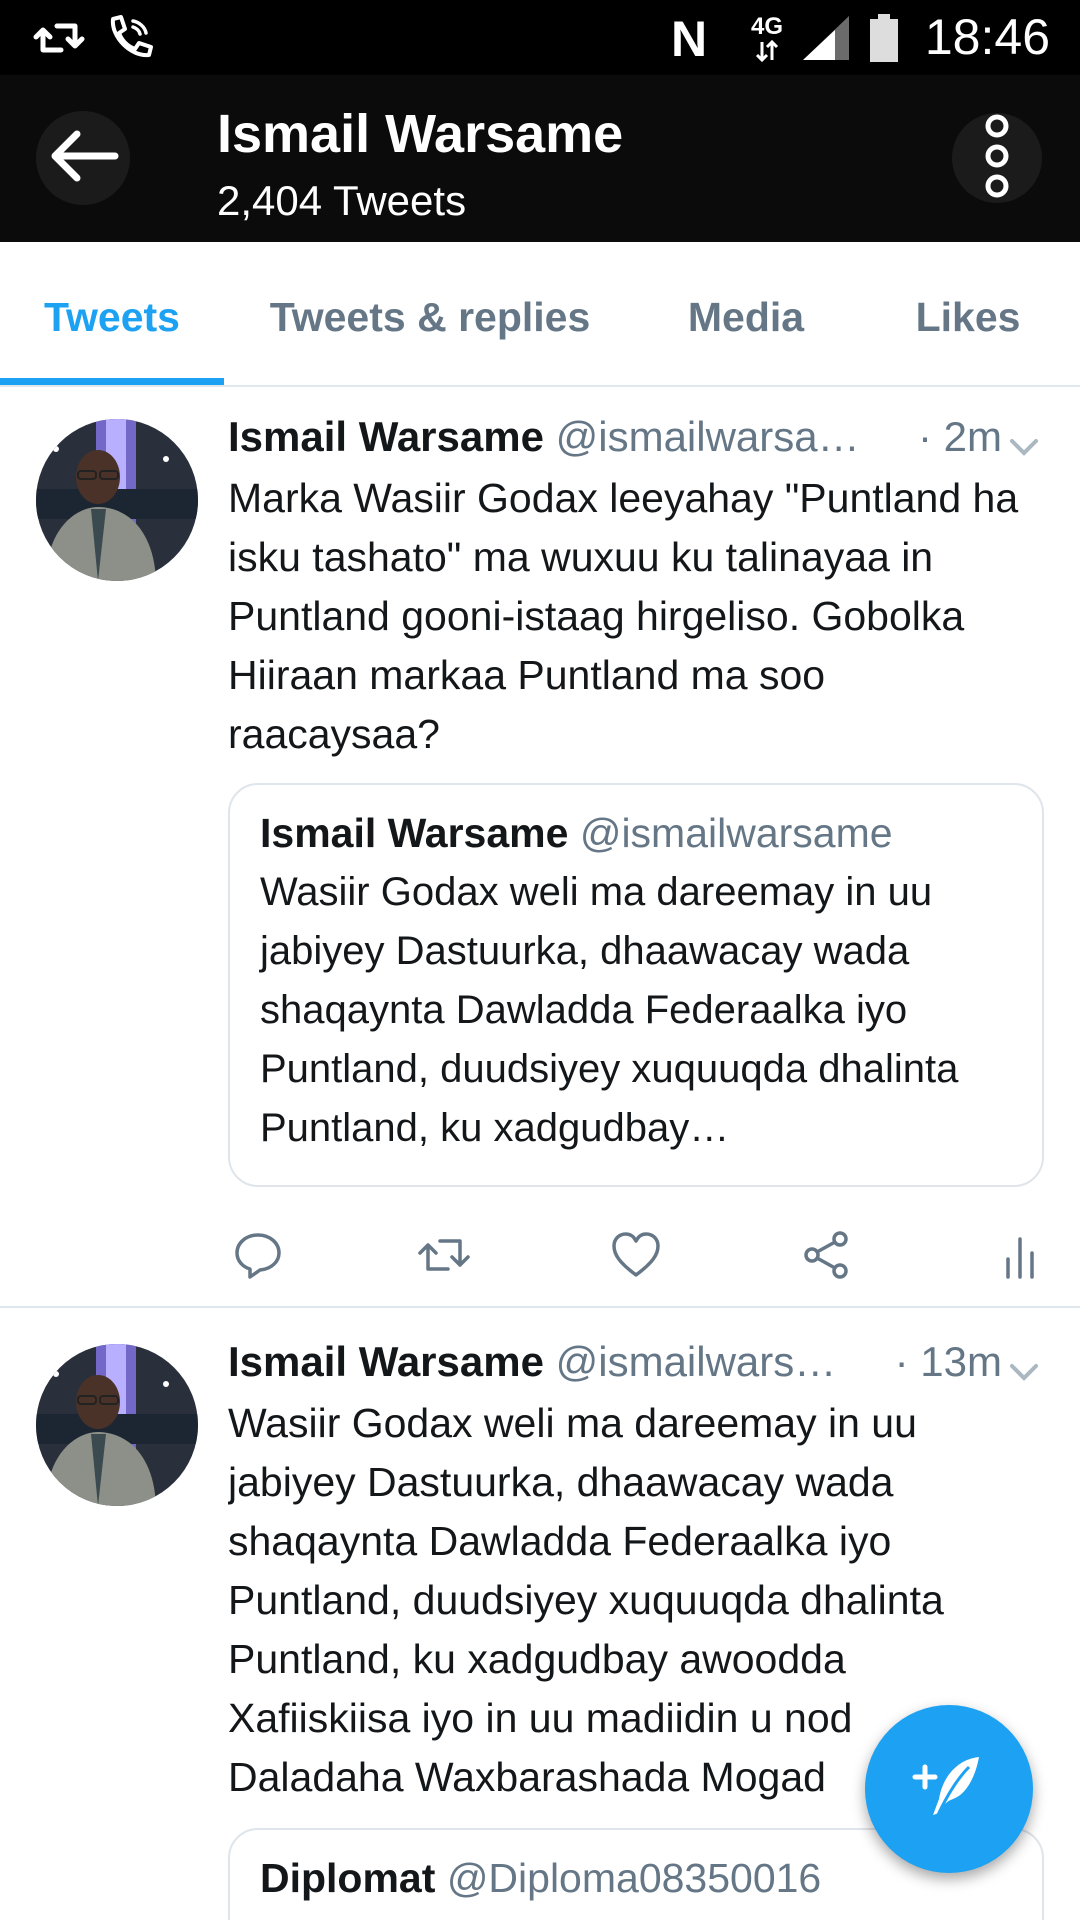  What do you see at coordinates (636, 1255) in the screenshot?
I see `like-icon` at bounding box center [636, 1255].